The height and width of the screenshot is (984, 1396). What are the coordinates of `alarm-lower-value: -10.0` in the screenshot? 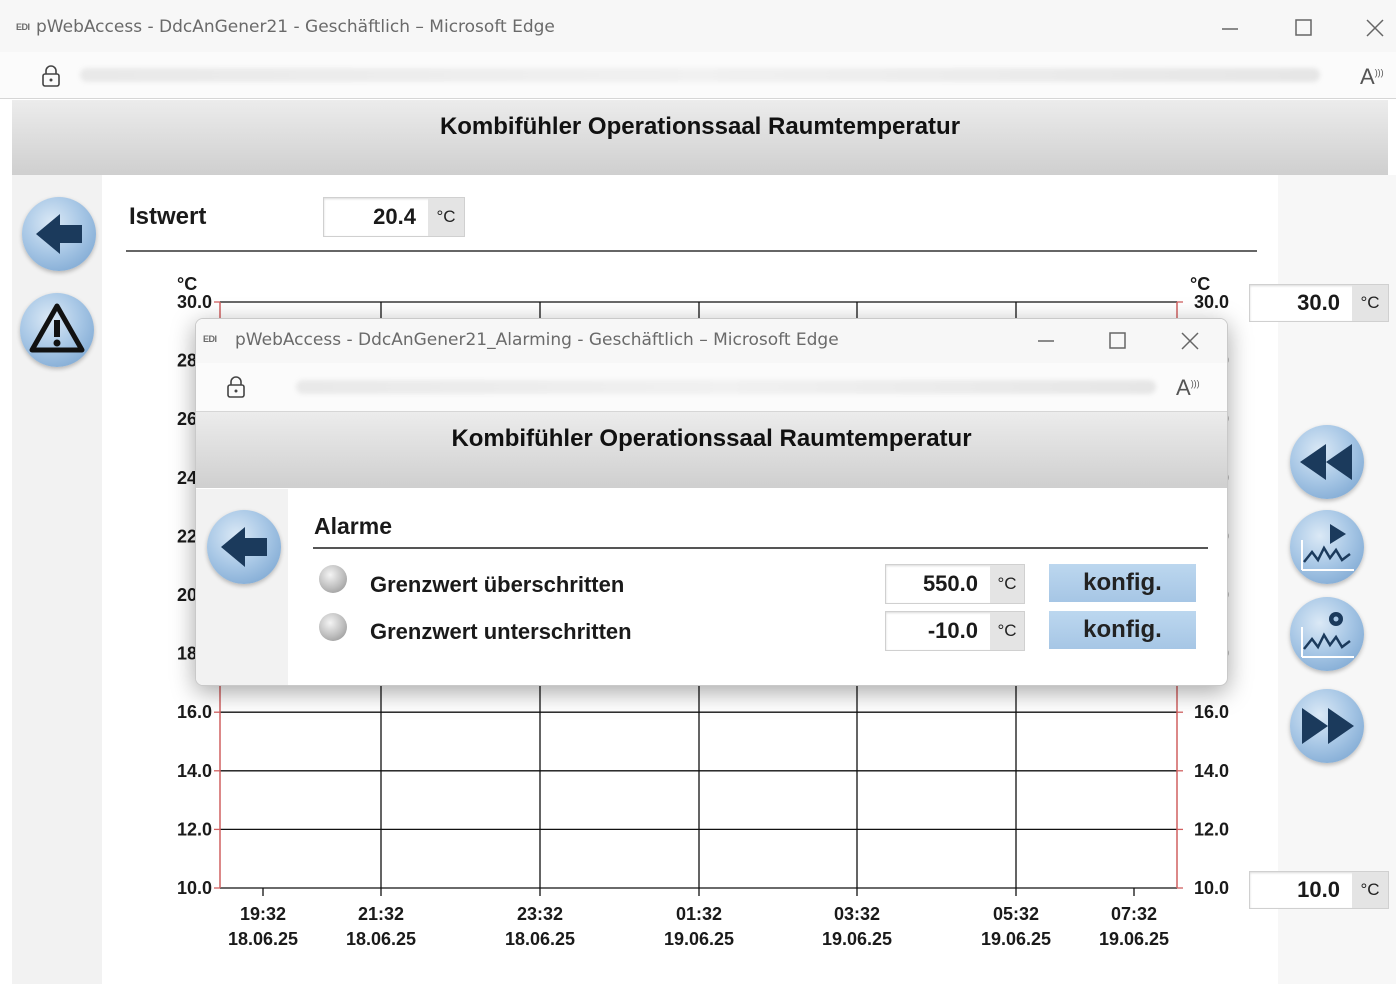 It's located at (952, 630).